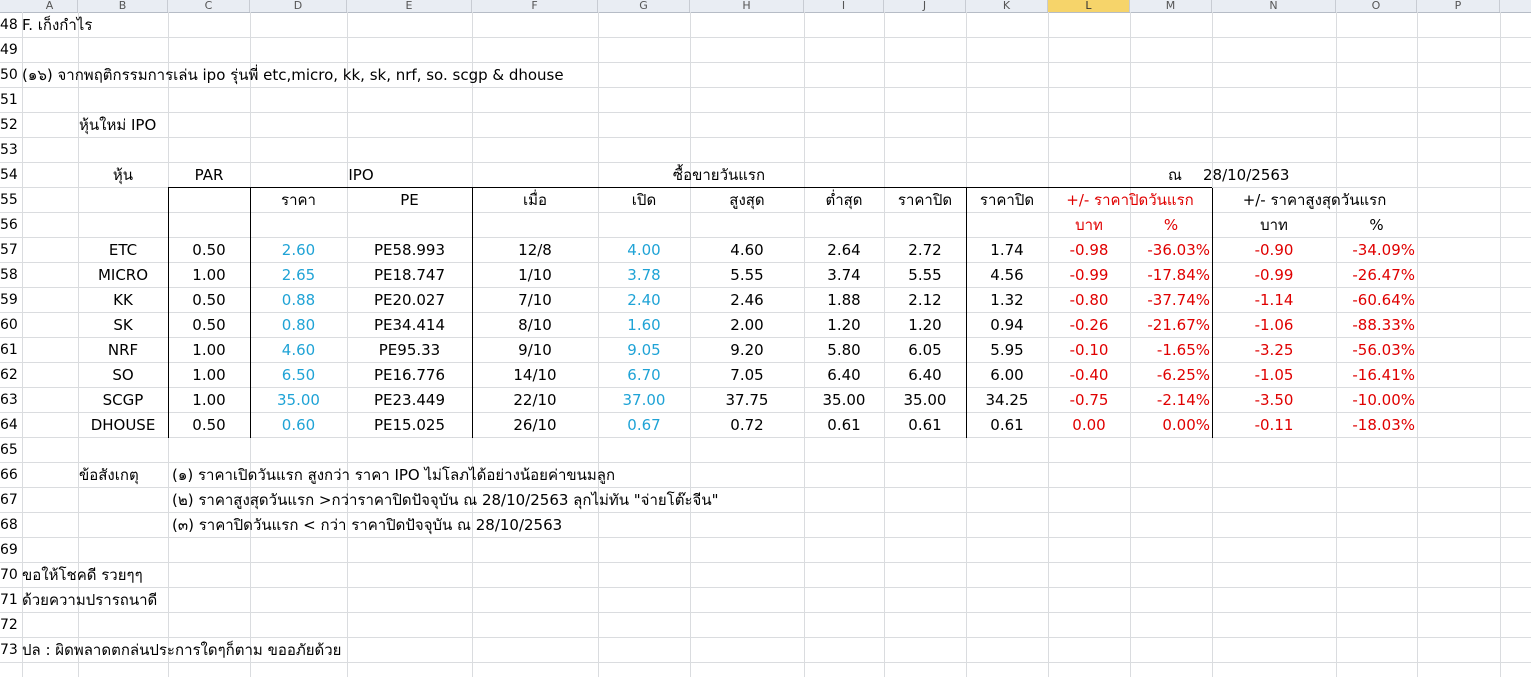 The image size is (1531, 677). I want to click on table-cell-price: 2.60, so click(298, 250).